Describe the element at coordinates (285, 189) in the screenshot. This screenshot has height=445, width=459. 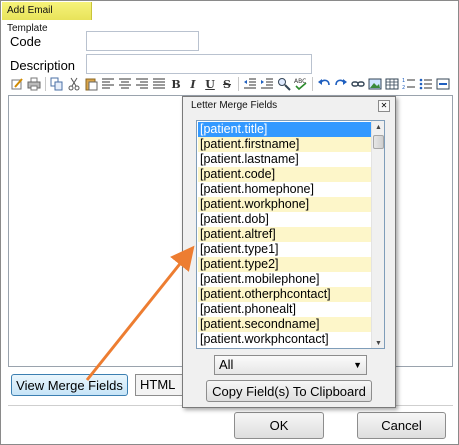
I see `merge-field-item: [patient.homephone]` at that location.